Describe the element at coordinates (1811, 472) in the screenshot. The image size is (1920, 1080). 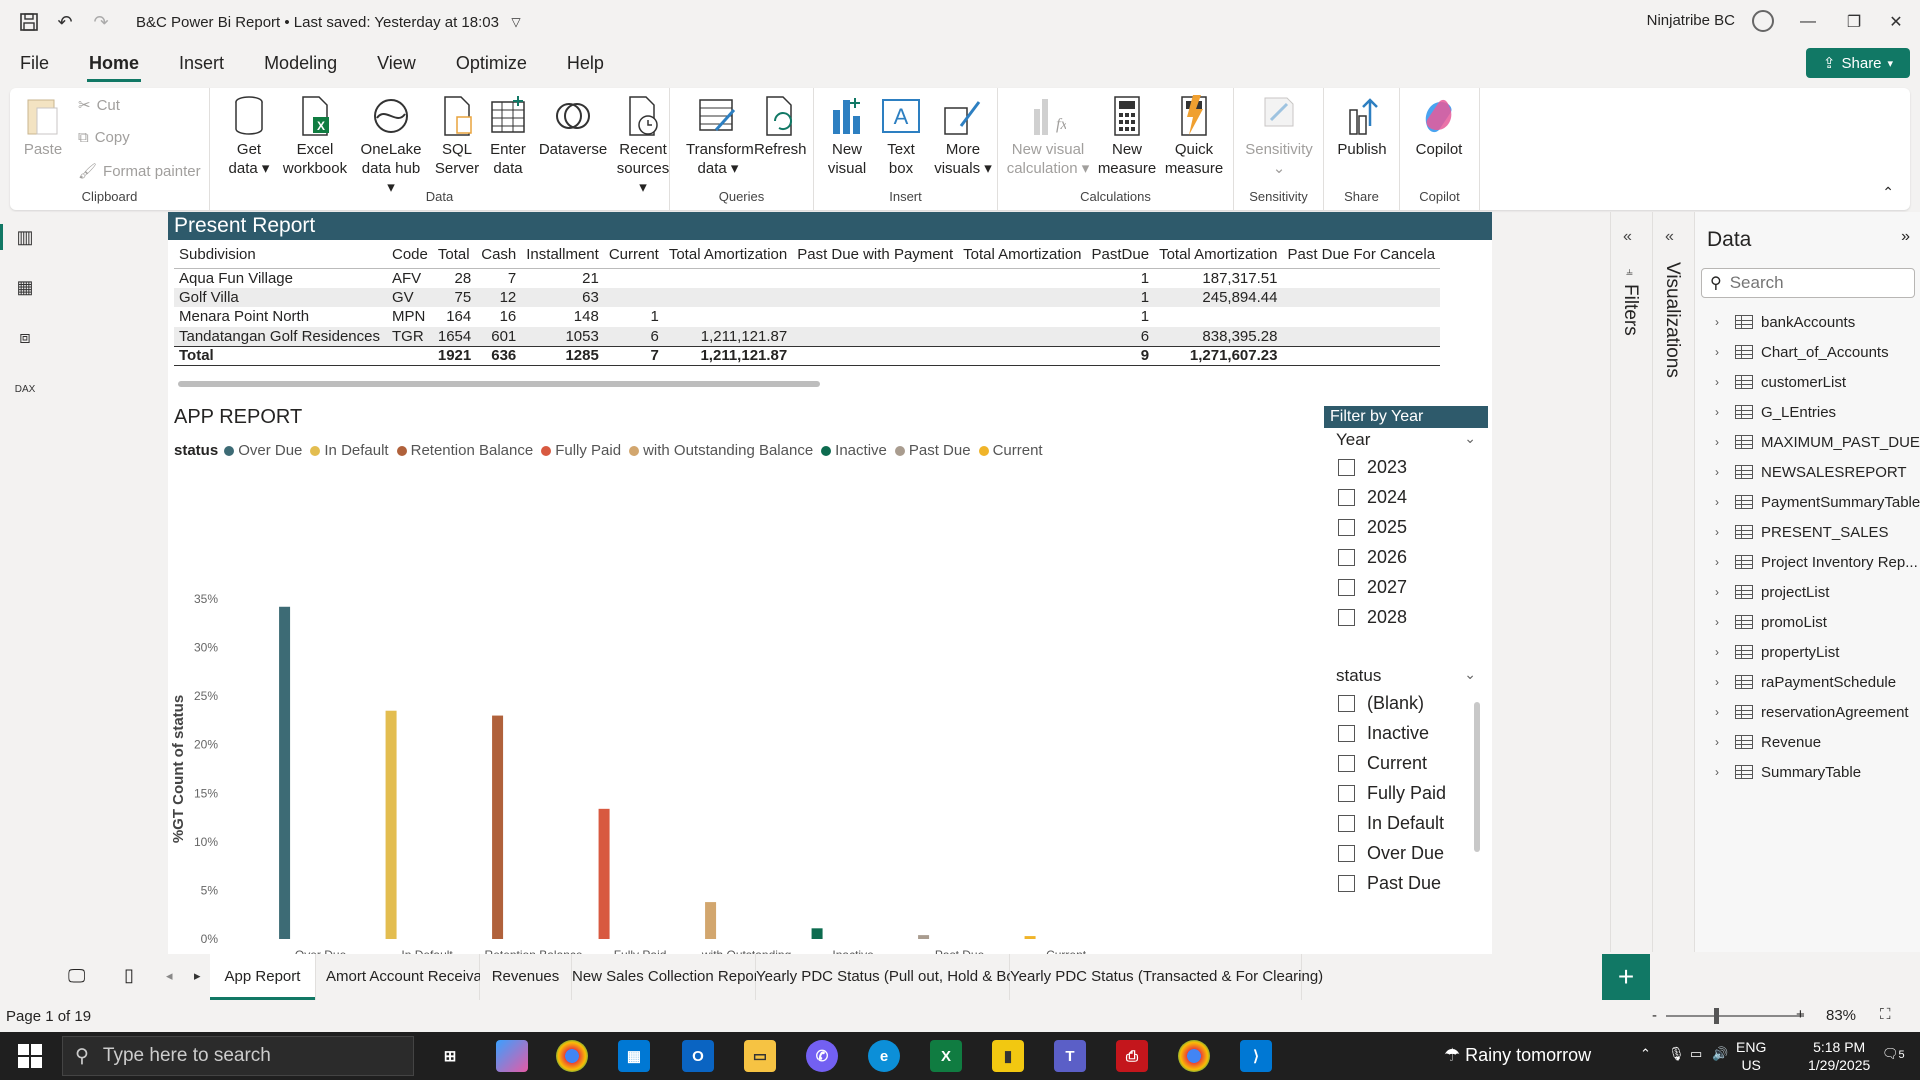
I see `data-table-item: › NEWSALESREPORT` at that location.